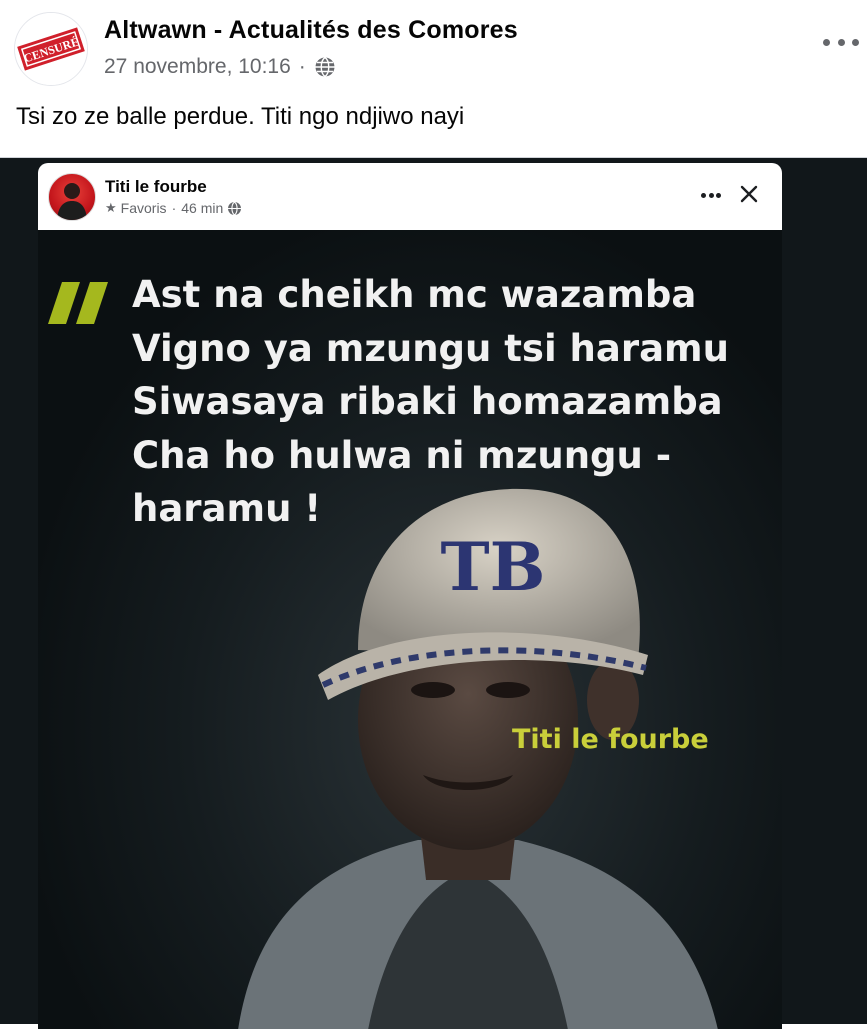 This screenshot has height=1029, width=867. I want to click on embedded-post-header: Titi le fourbe ★ Favoris · 46 min, so click(410, 196).